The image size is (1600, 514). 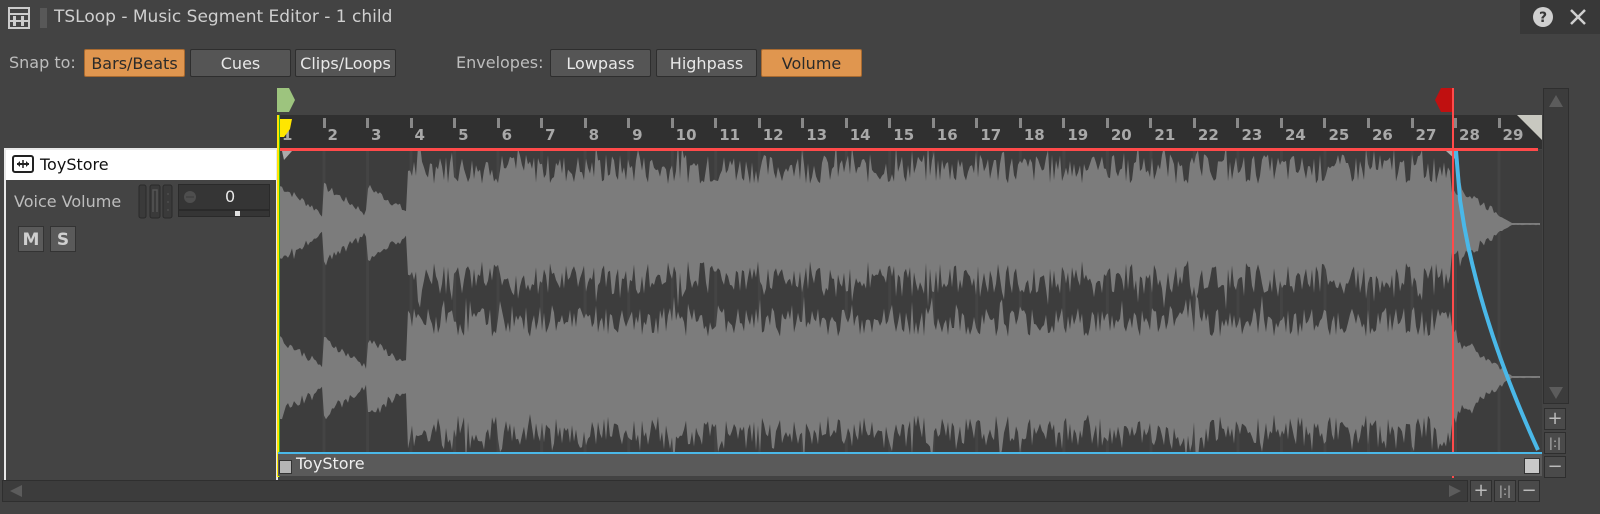 I want to click on horizontal-zoom-out-button: −, so click(x=1529, y=491).